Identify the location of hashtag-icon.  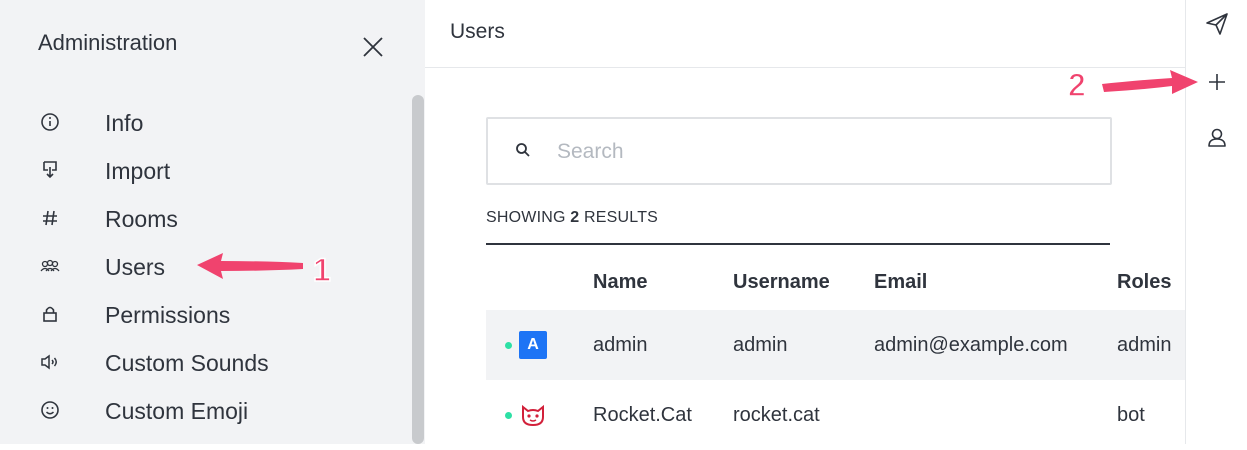
(50, 218).